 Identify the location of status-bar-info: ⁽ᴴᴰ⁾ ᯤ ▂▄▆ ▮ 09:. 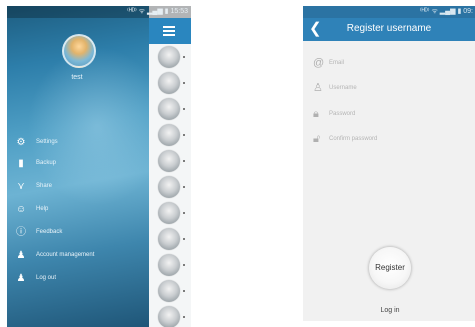
(446, 11).